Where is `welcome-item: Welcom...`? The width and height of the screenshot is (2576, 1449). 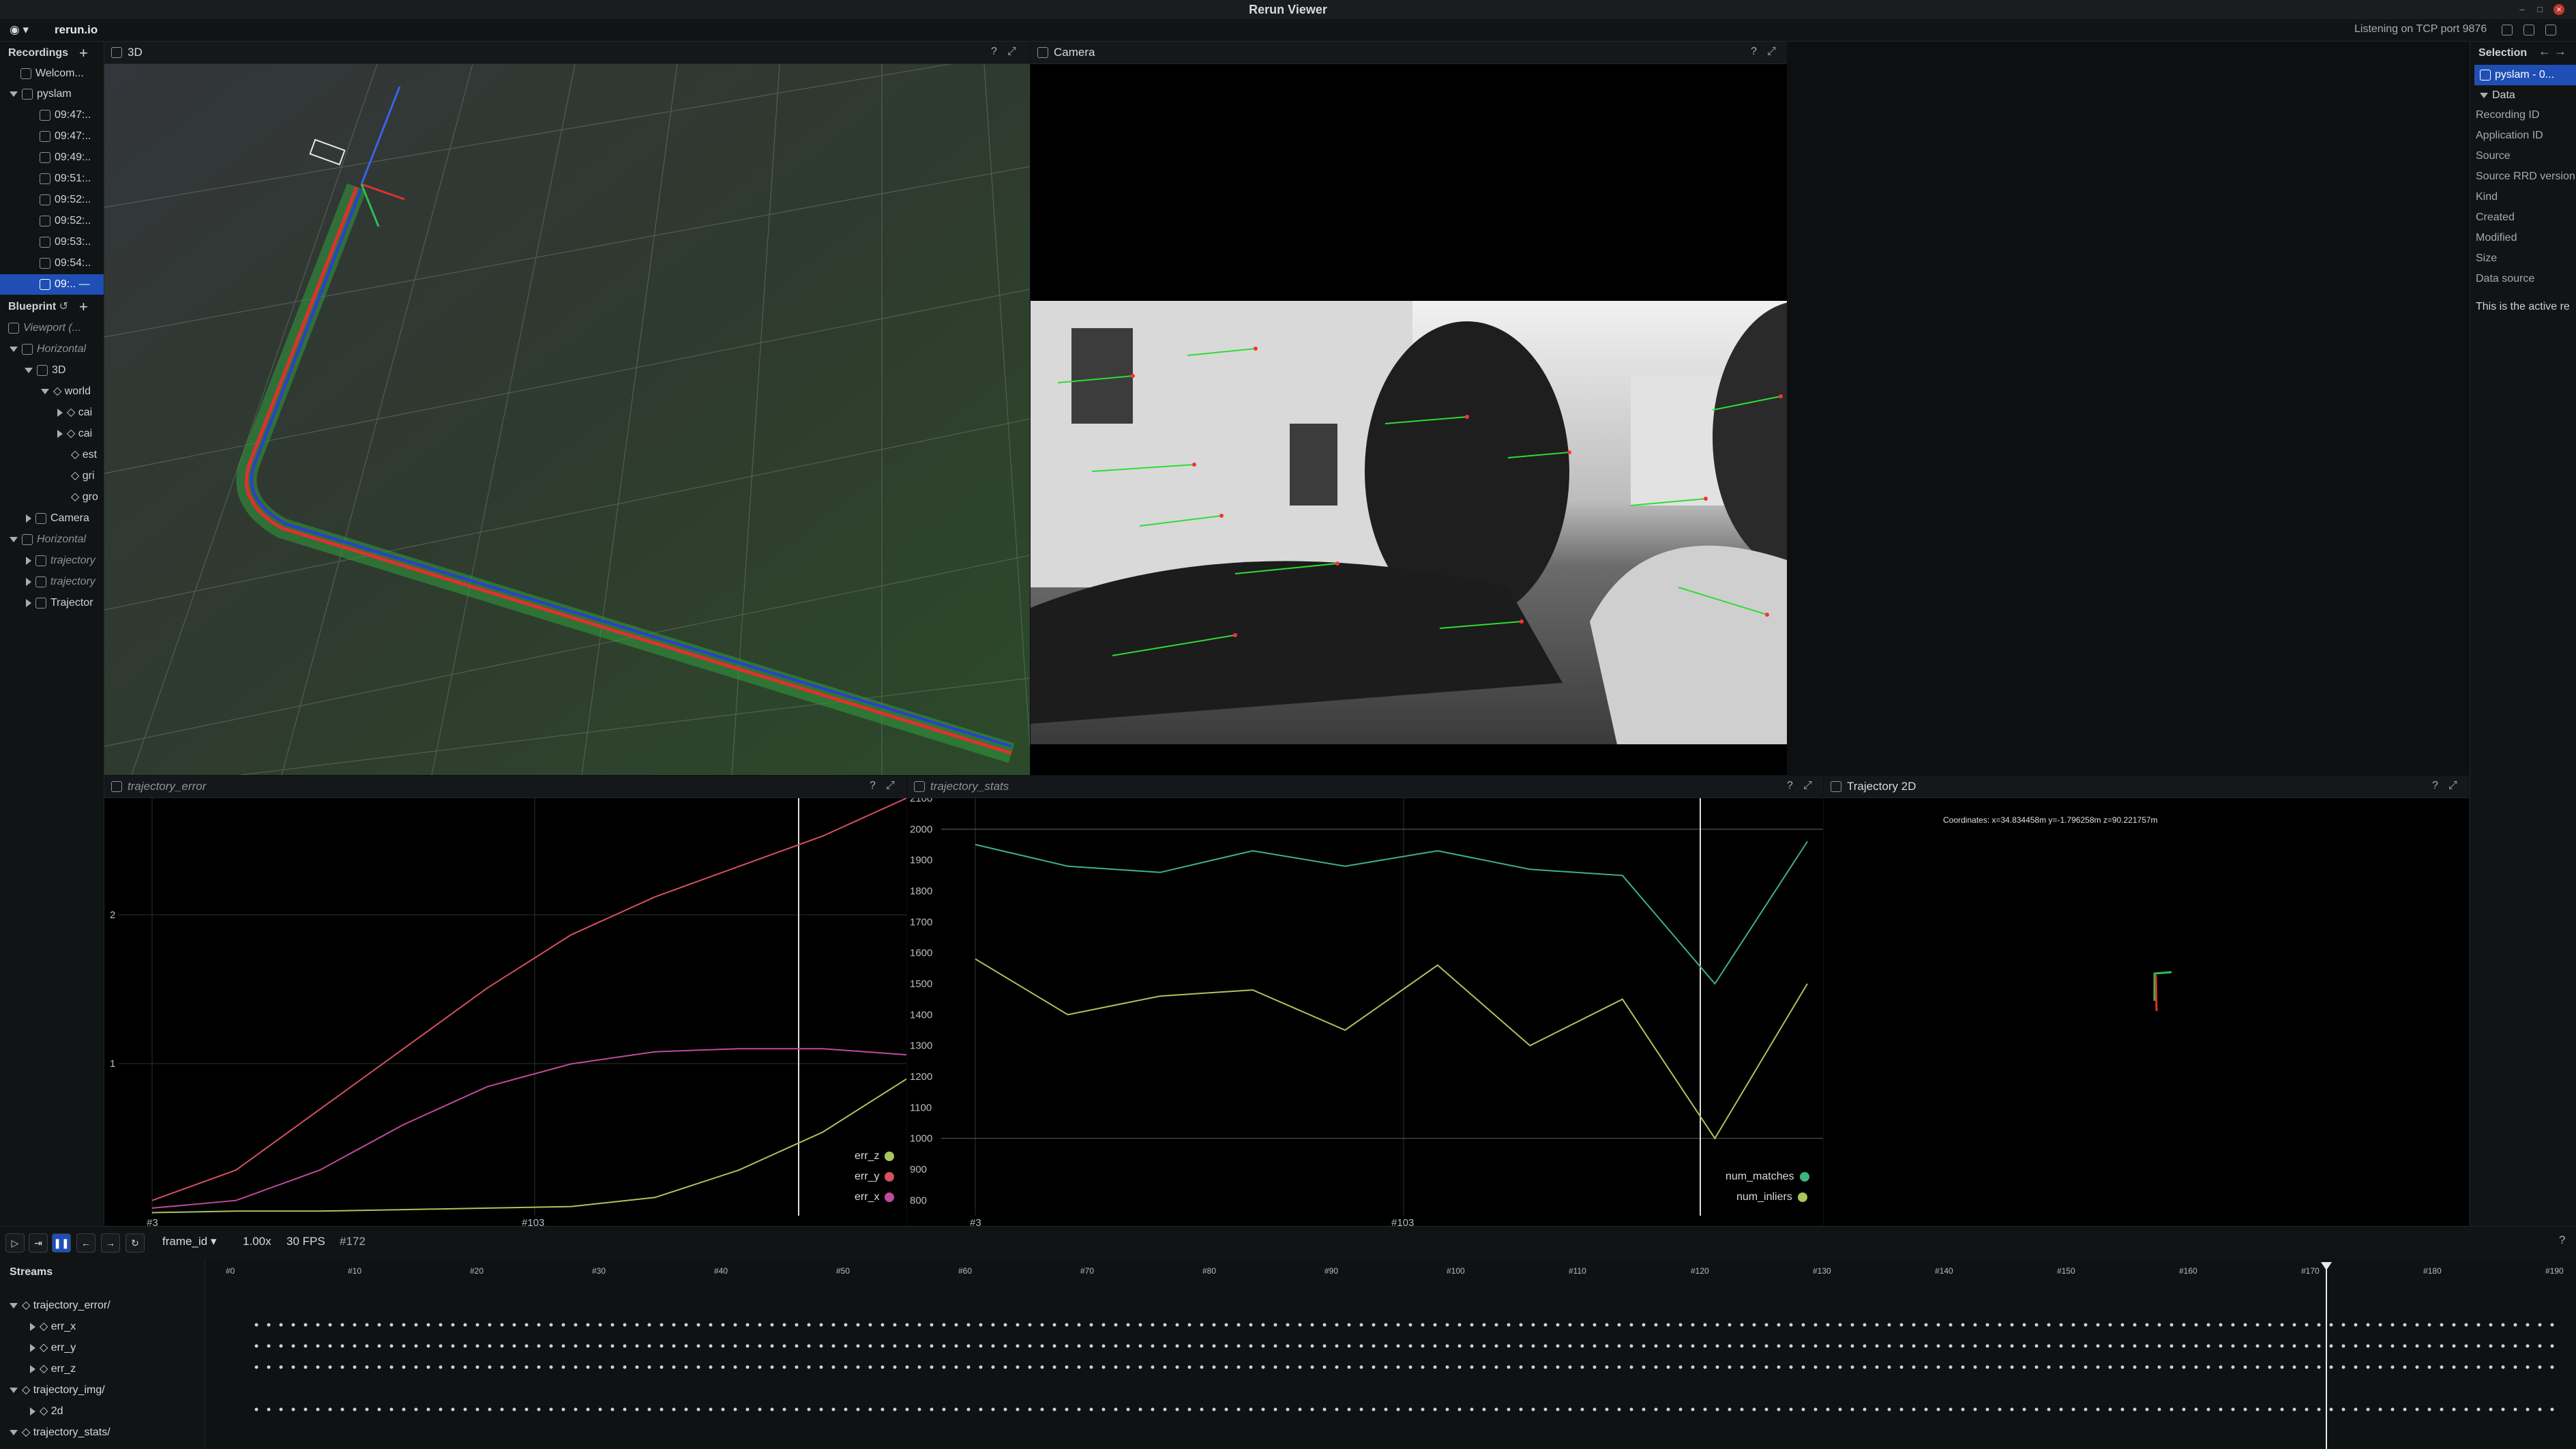 welcome-item: Welcom... is located at coordinates (52, 73).